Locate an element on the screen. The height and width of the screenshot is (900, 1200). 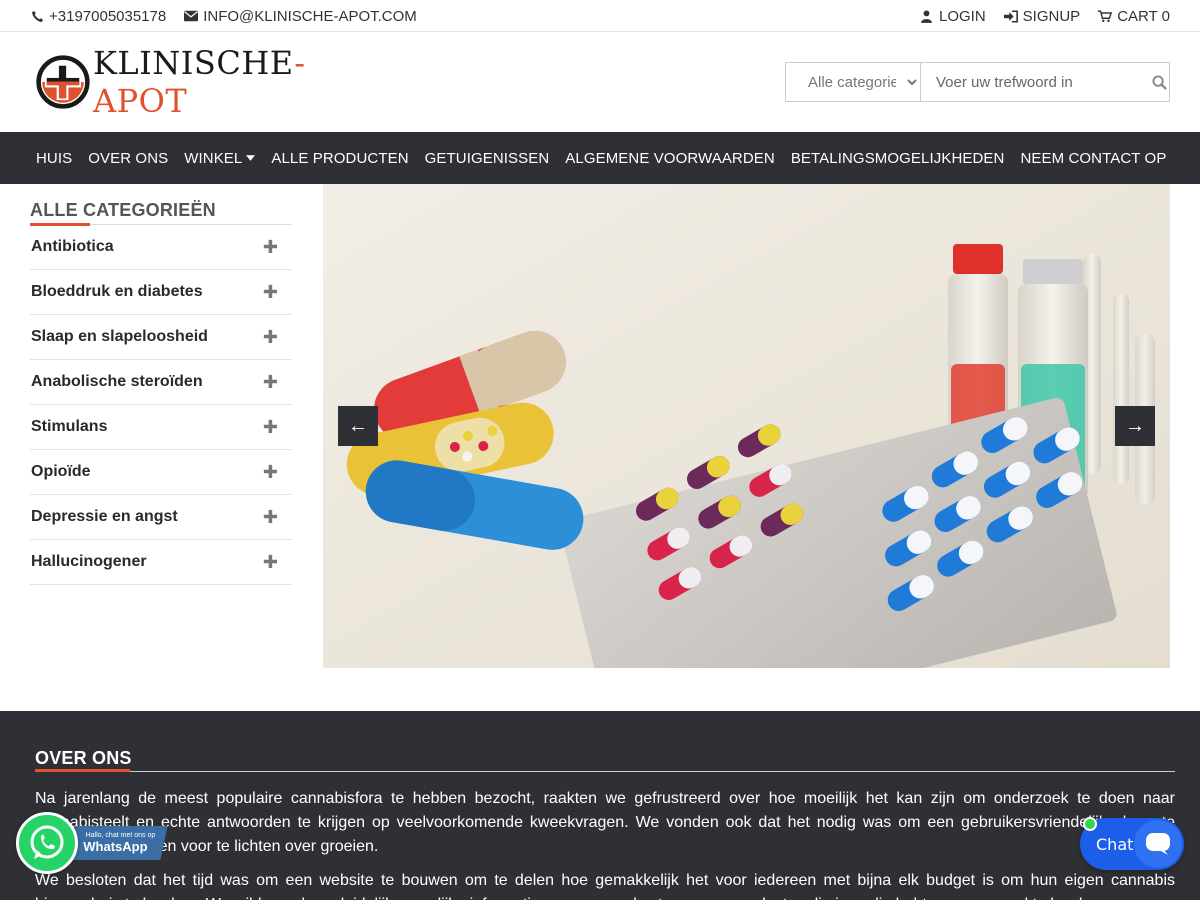
phone-link: +3197005035178 is located at coordinates (98, 16).